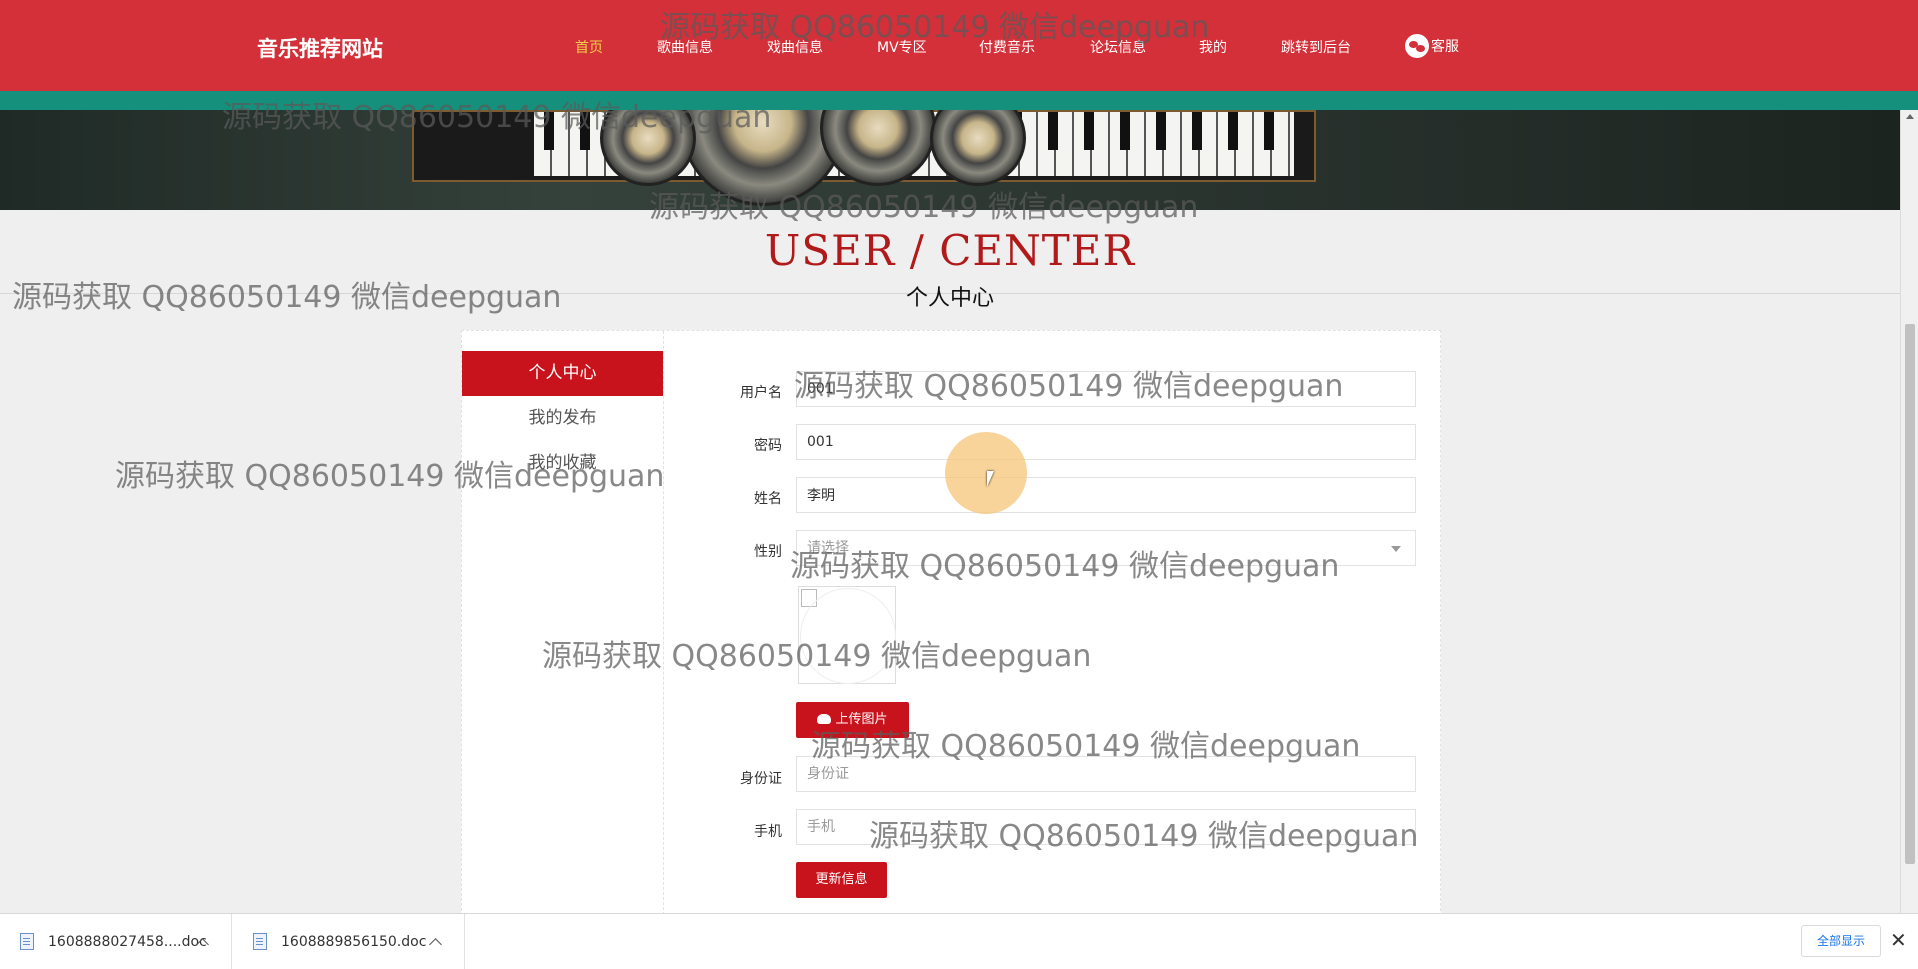 This screenshot has width=1918, height=969. I want to click on nav-songs: 歌曲信息, so click(685, 47).